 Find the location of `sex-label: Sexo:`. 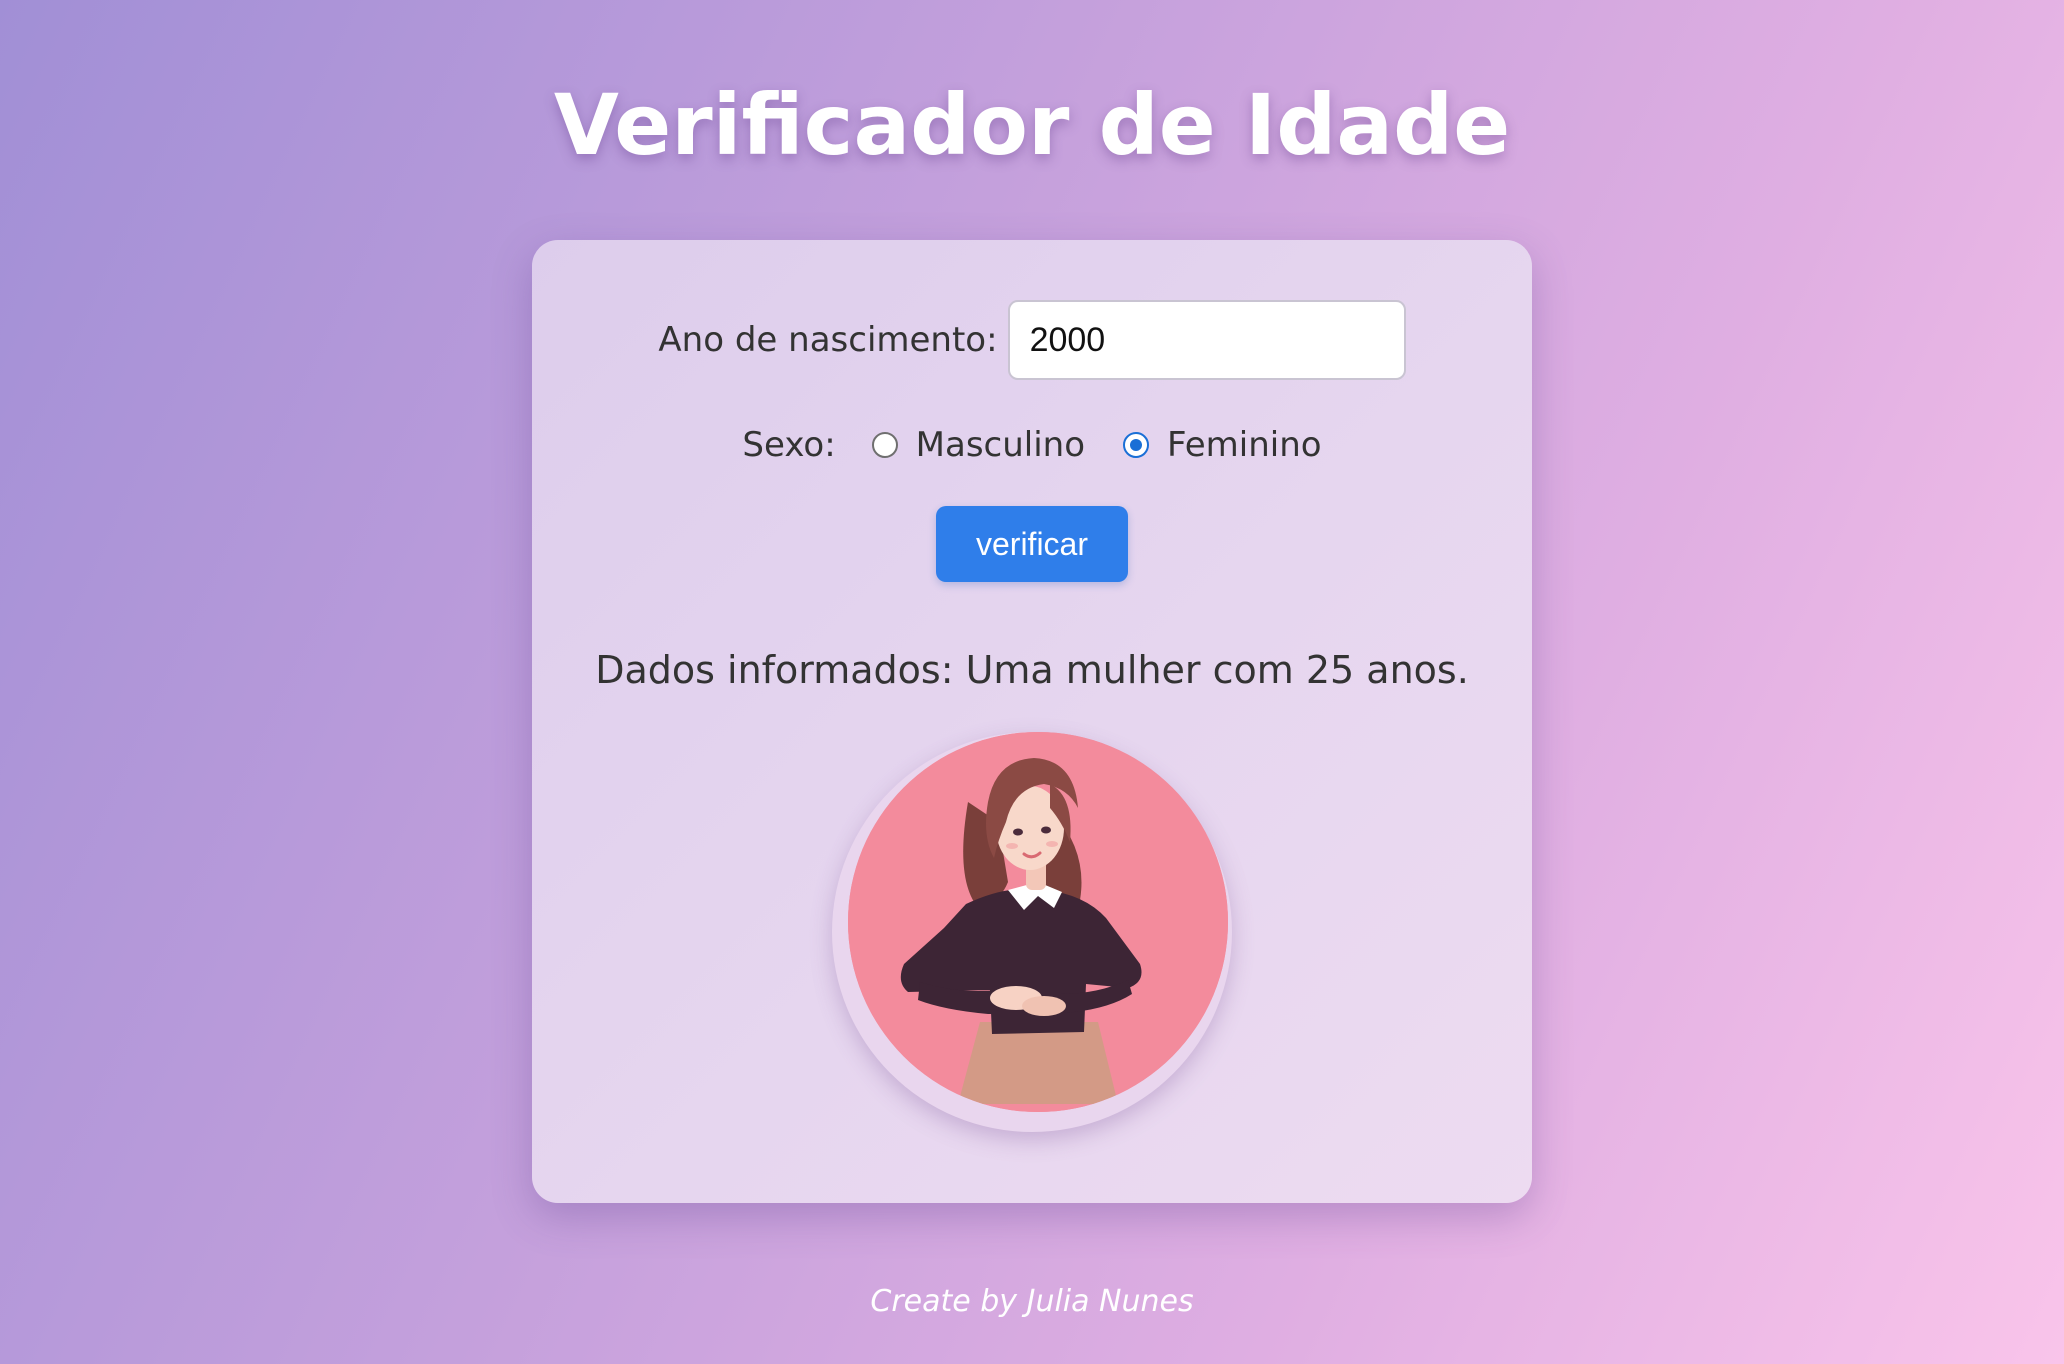

sex-label: Sexo: is located at coordinates (789, 445).